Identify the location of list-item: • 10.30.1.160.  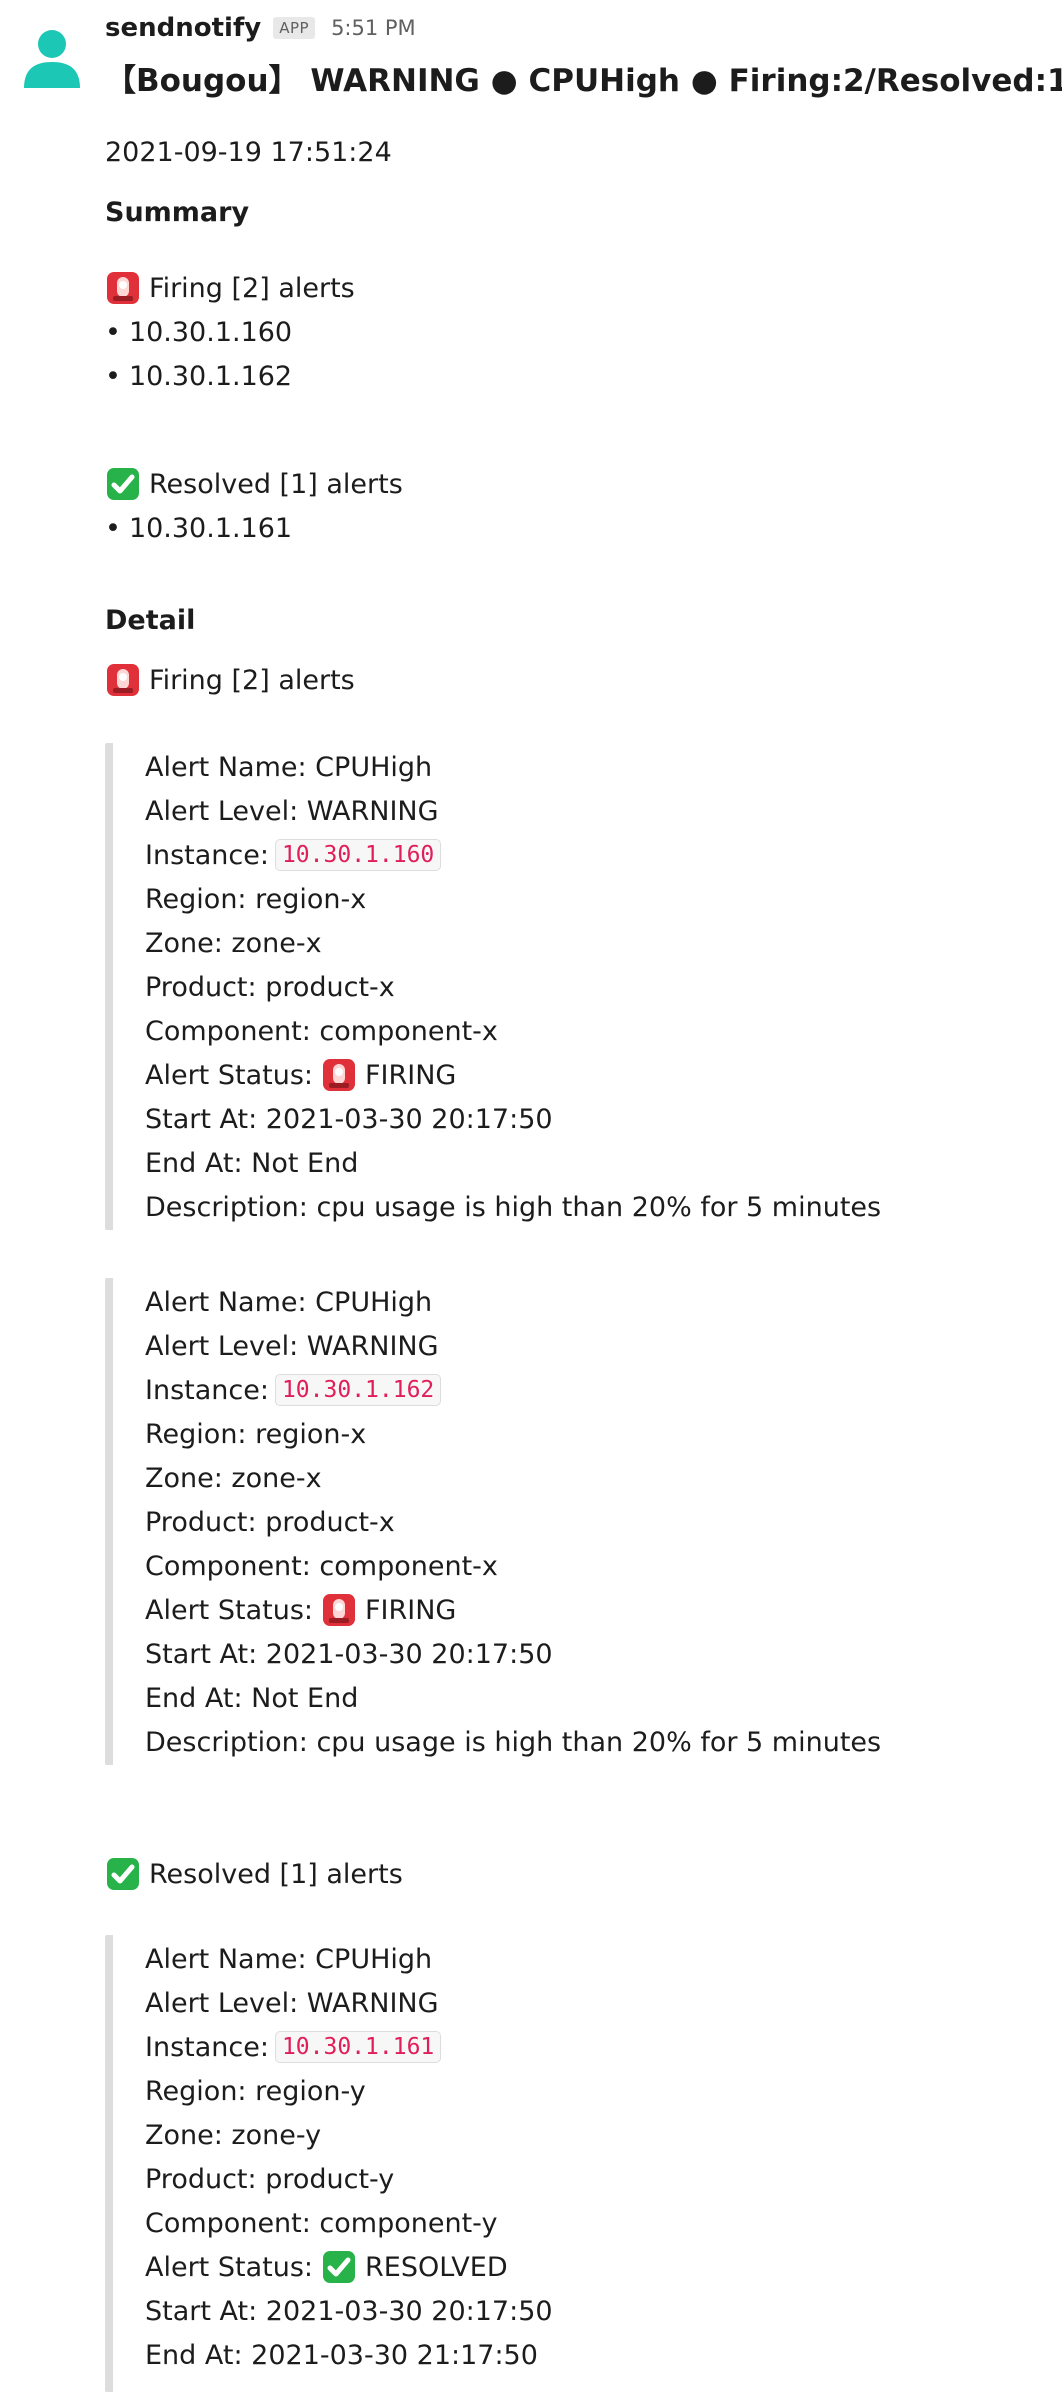
(198, 332).